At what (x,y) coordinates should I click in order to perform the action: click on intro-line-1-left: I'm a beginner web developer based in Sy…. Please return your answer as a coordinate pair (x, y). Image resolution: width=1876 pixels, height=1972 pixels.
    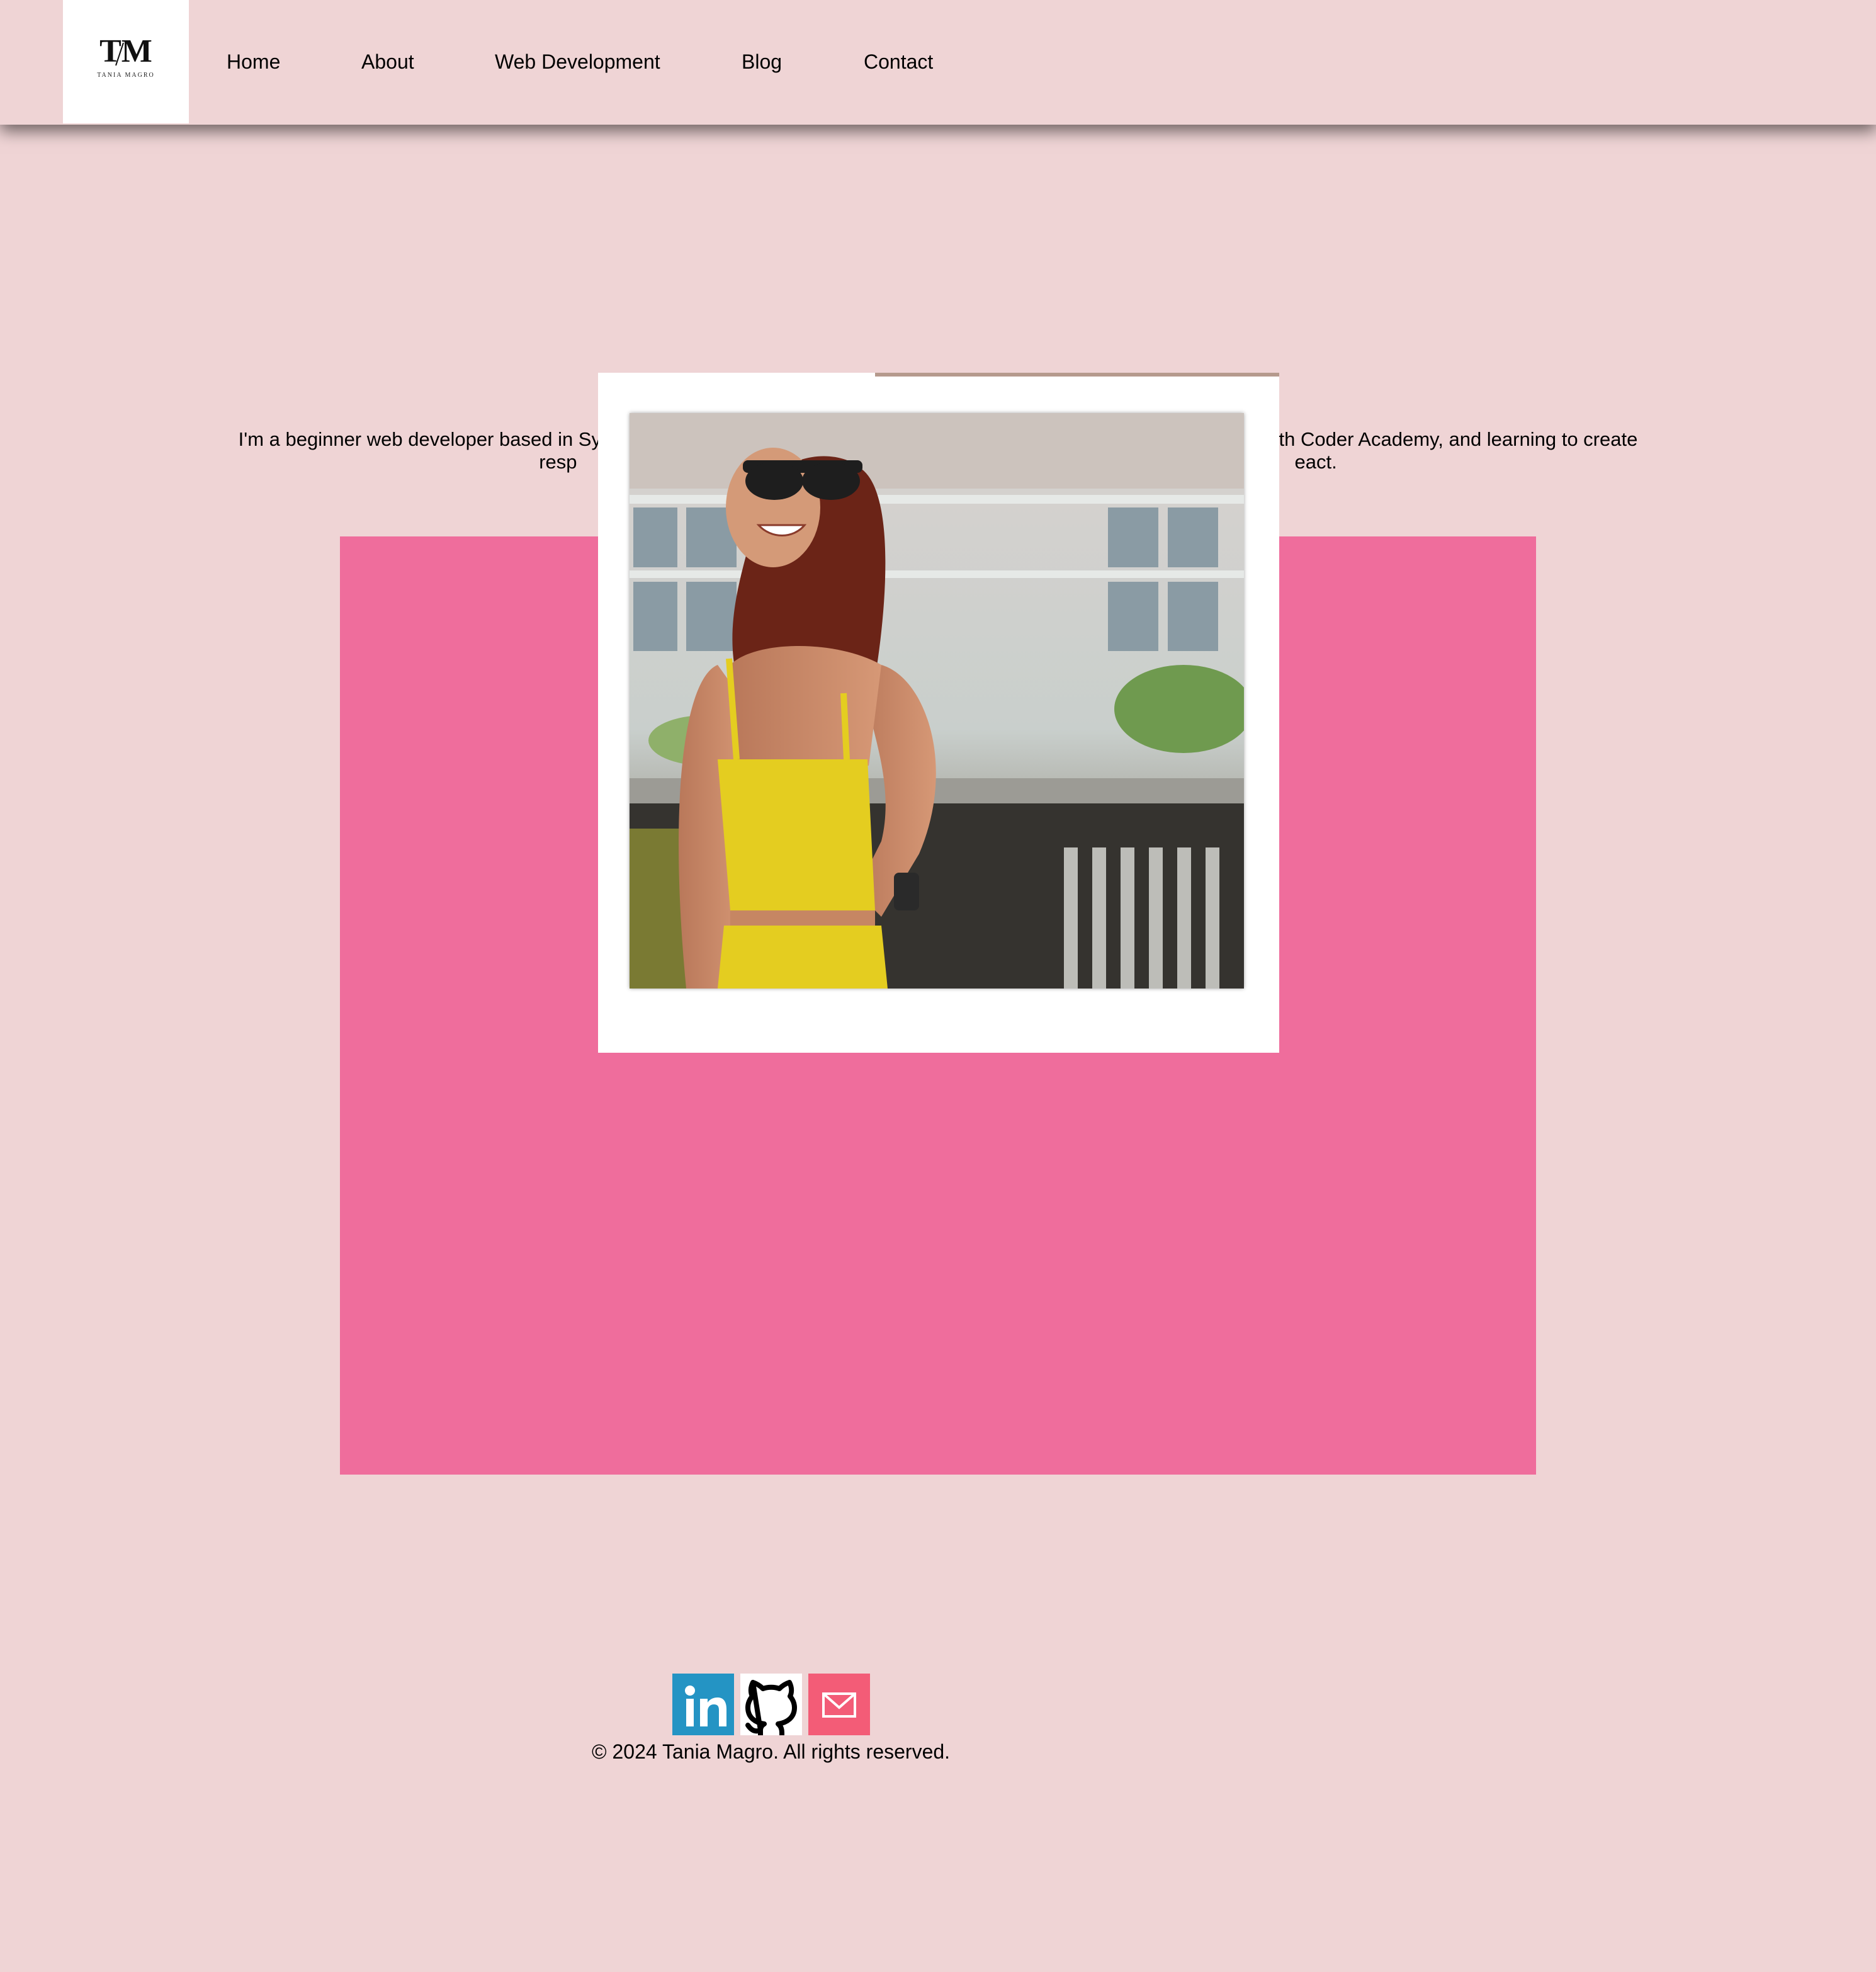
    Looking at the image, I should click on (425, 439).